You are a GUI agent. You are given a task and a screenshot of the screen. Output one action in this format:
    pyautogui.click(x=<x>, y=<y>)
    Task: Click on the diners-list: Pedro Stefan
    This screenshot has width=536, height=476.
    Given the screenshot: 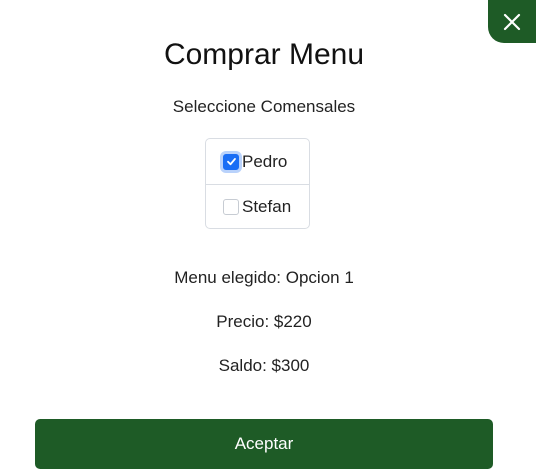 What is the action you would take?
    pyautogui.click(x=257, y=183)
    